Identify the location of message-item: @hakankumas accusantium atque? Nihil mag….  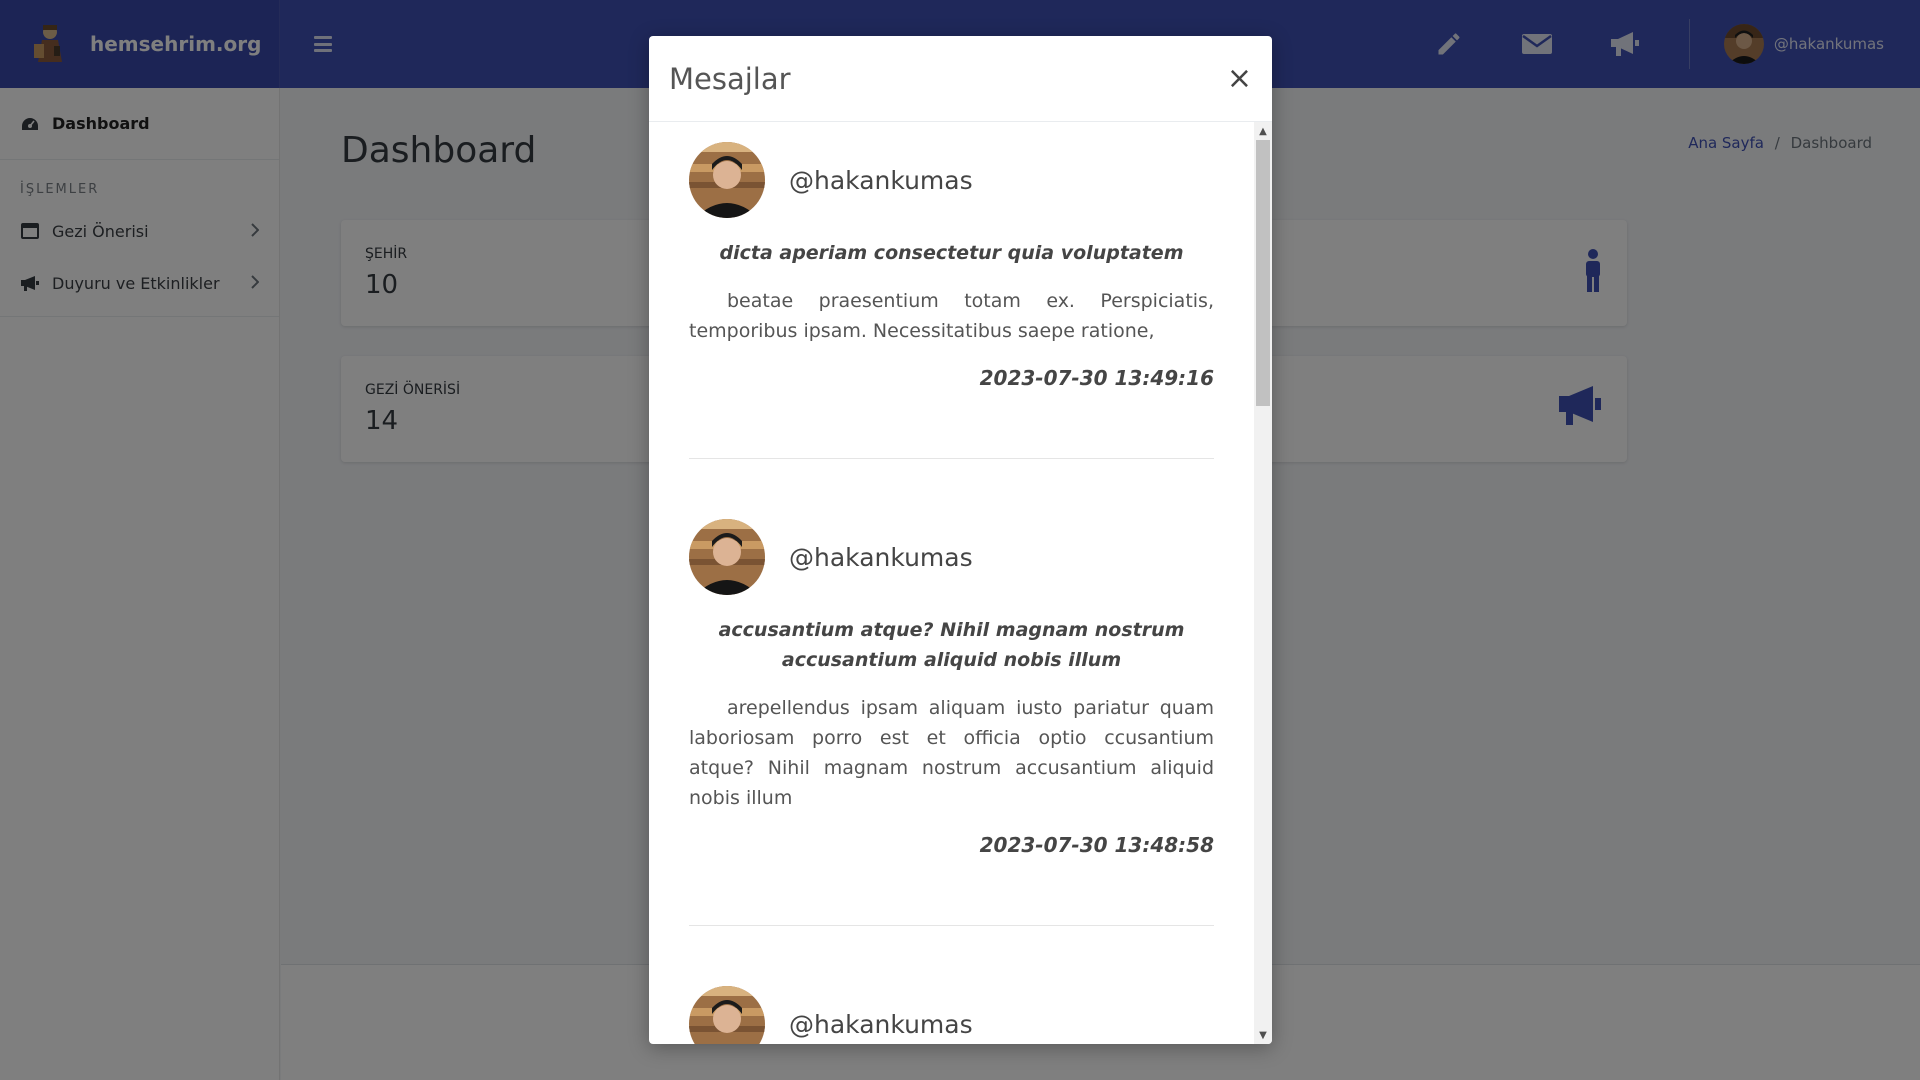
(951, 722).